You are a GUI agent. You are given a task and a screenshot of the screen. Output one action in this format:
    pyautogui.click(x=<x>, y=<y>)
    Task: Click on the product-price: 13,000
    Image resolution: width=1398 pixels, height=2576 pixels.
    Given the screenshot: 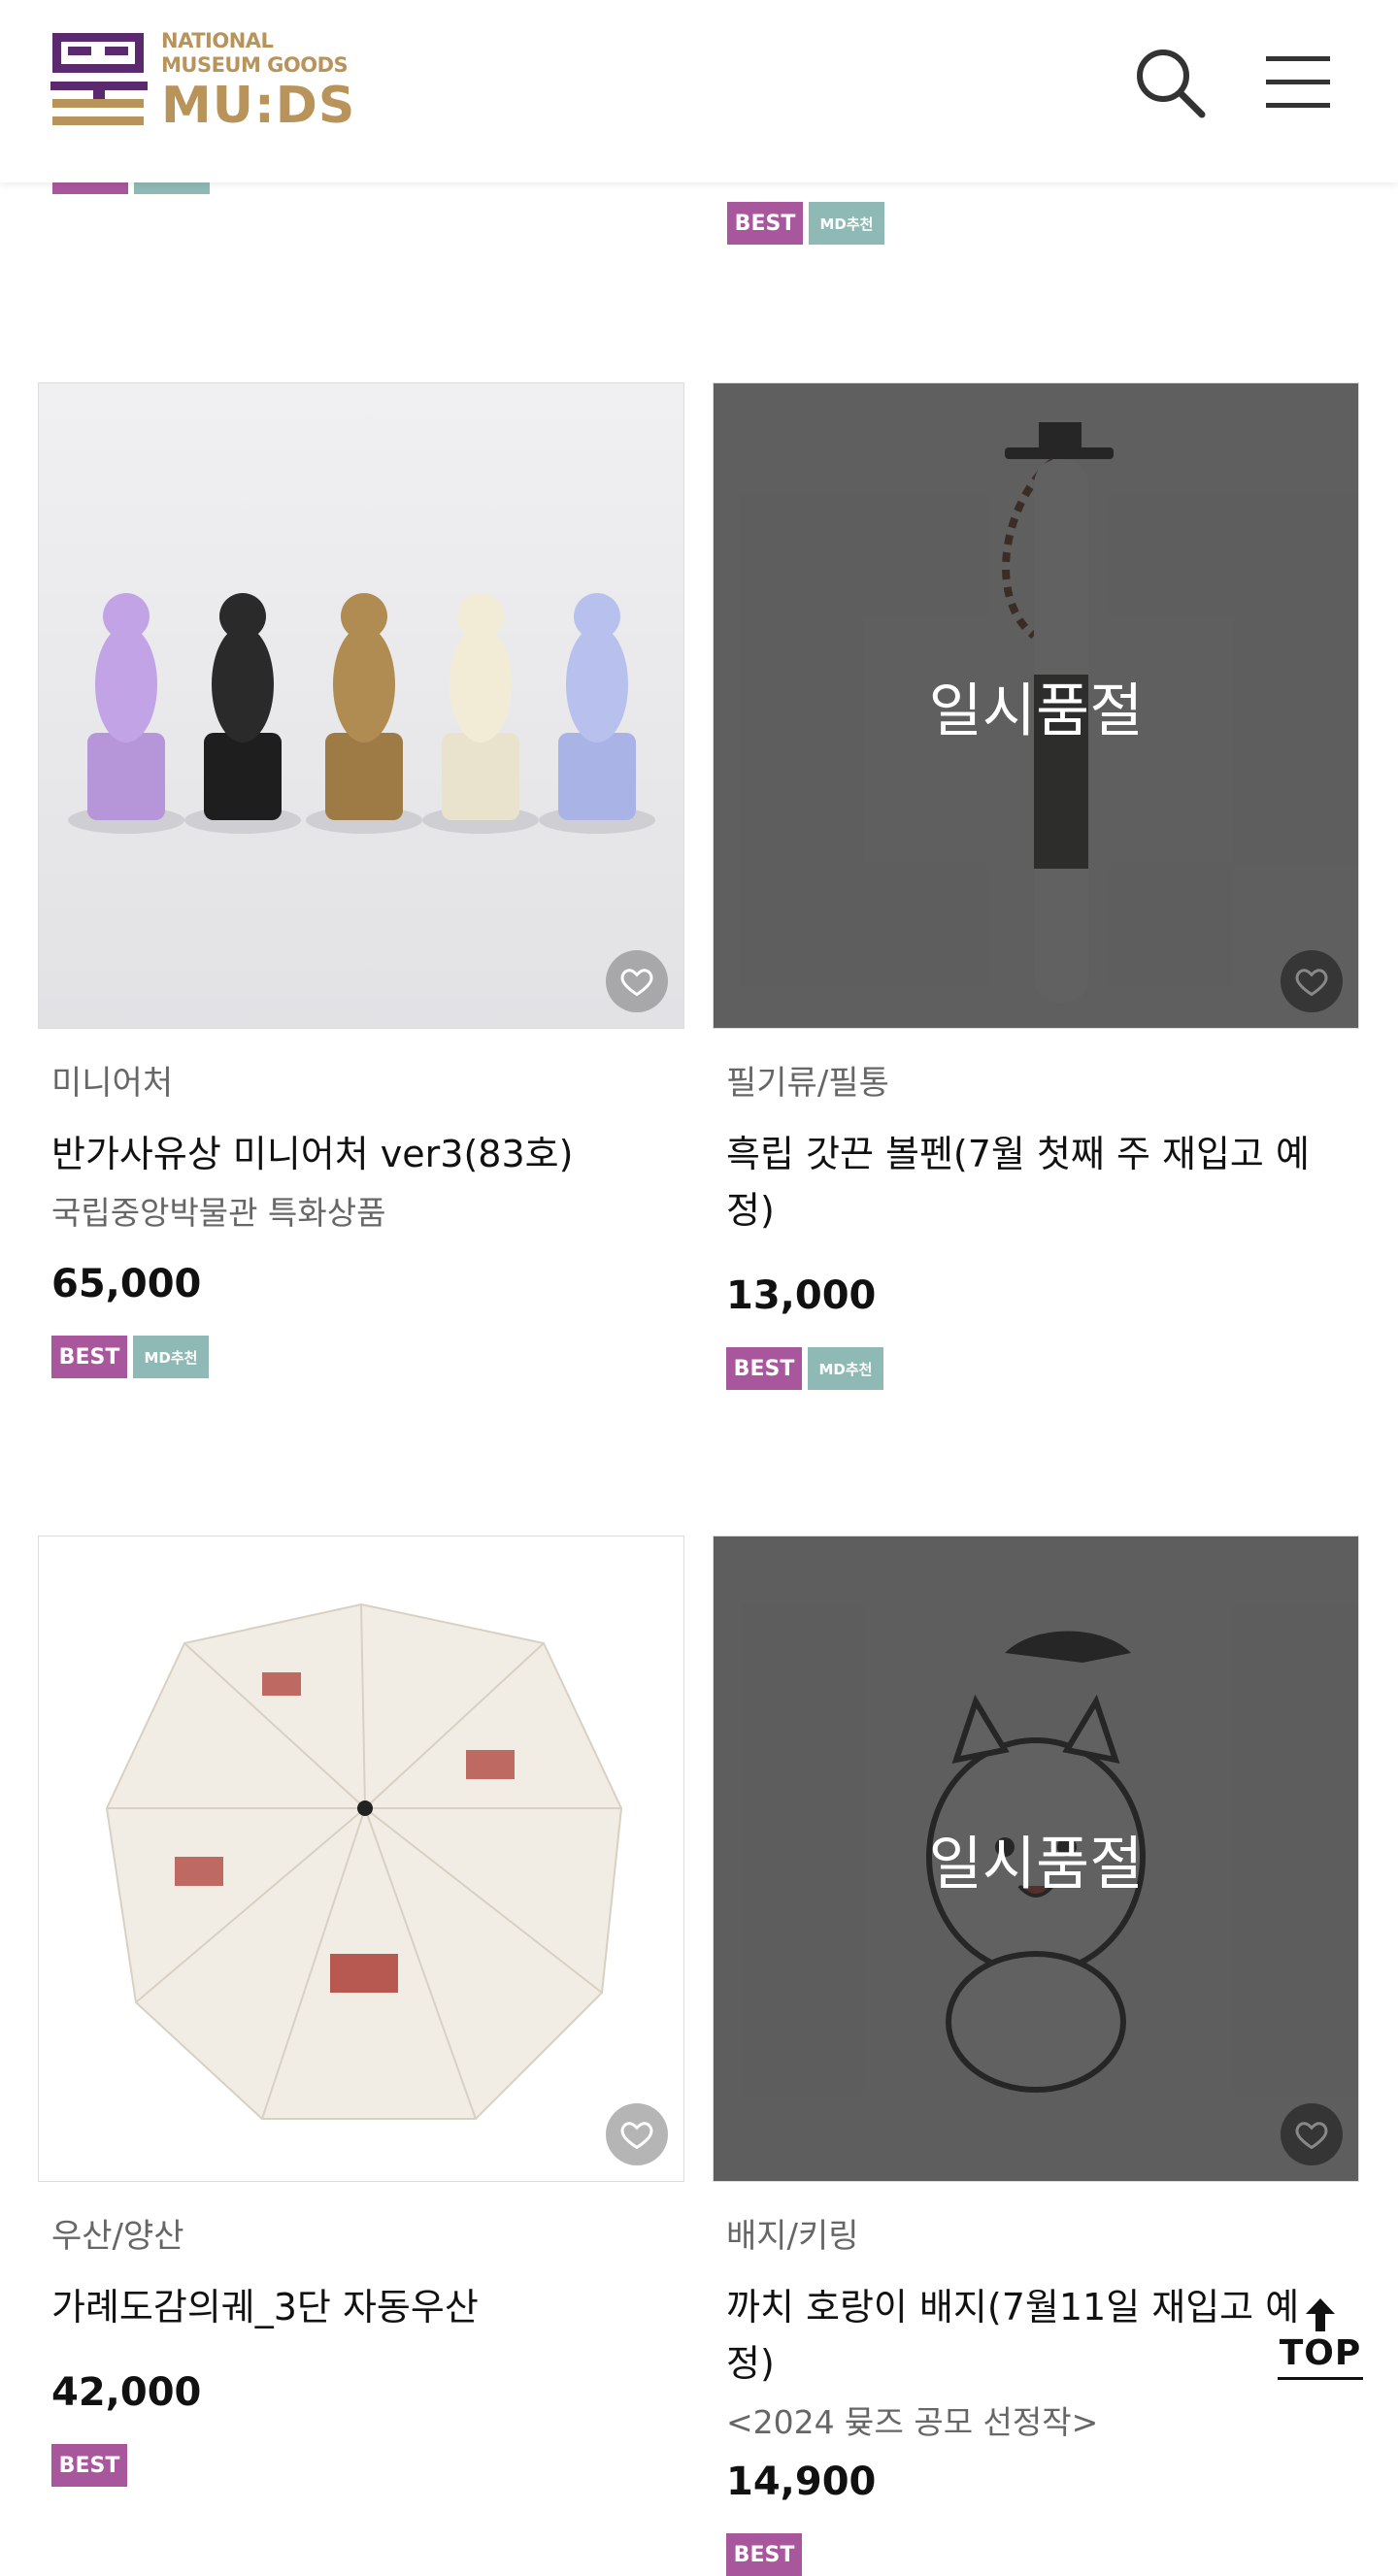 What is the action you would take?
    pyautogui.click(x=801, y=1295)
    